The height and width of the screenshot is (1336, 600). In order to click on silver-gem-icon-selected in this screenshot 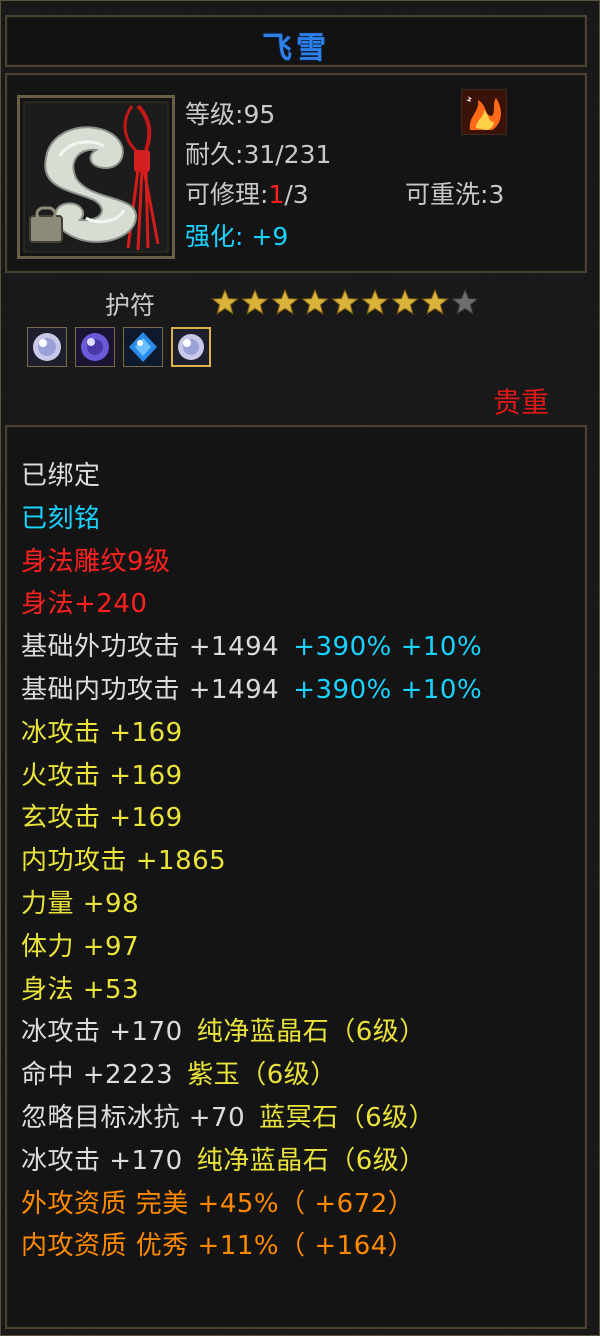, I will do `click(191, 347)`.